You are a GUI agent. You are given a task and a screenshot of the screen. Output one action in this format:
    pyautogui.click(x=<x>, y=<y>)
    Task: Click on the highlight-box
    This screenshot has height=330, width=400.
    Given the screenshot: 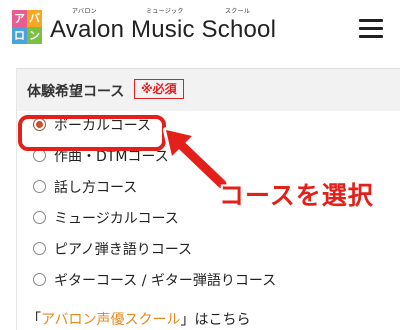 What is the action you would take?
    pyautogui.click(x=92, y=133)
    